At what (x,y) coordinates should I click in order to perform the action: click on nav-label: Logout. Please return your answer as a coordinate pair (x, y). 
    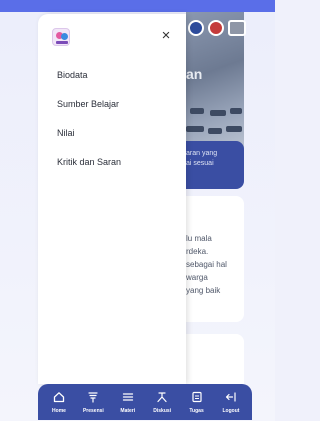
    Looking at the image, I should click on (231, 411).